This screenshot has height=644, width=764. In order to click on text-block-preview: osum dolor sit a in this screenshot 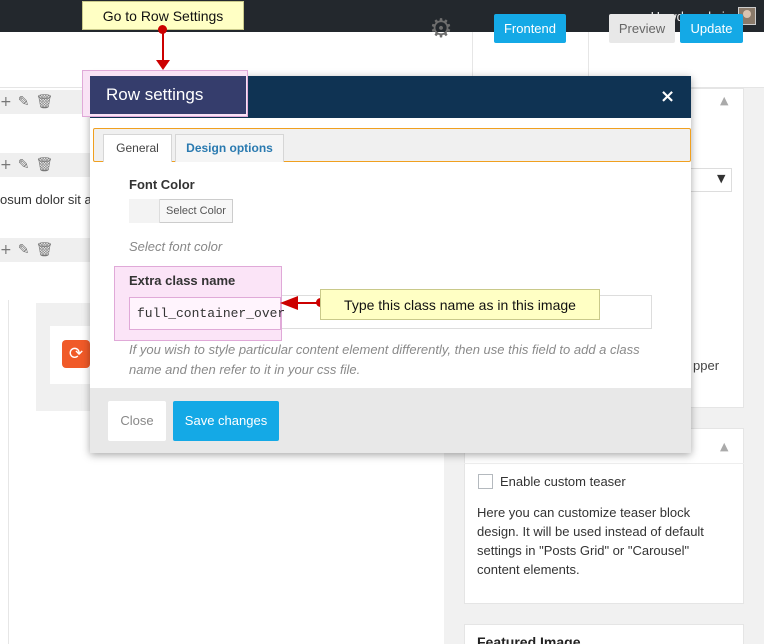, I will do `click(46, 199)`.